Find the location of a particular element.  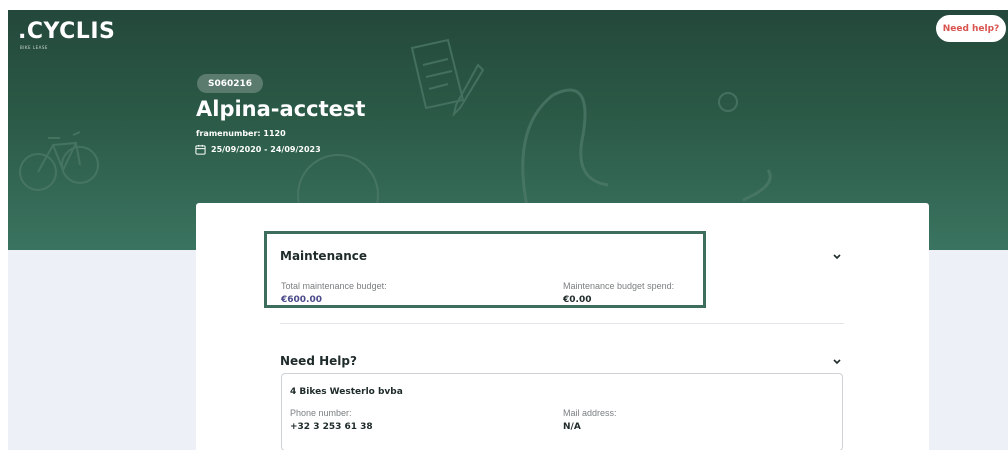

need-help-title: Need Help? is located at coordinates (318, 361).